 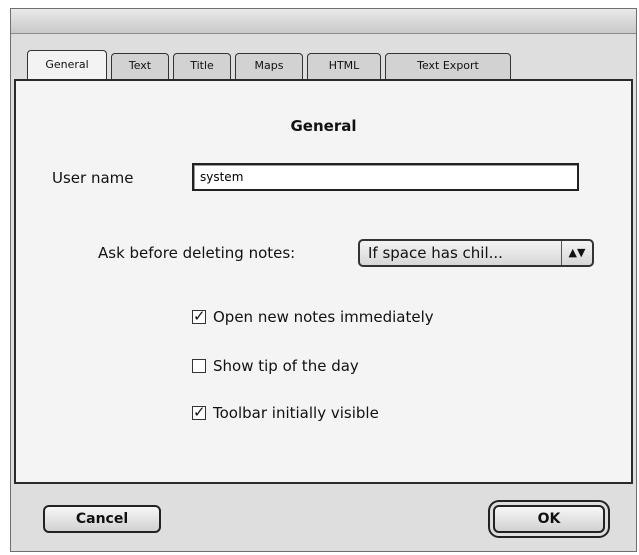 What do you see at coordinates (549, 519) in the screenshot?
I see `ok-button: OK` at bounding box center [549, 519].